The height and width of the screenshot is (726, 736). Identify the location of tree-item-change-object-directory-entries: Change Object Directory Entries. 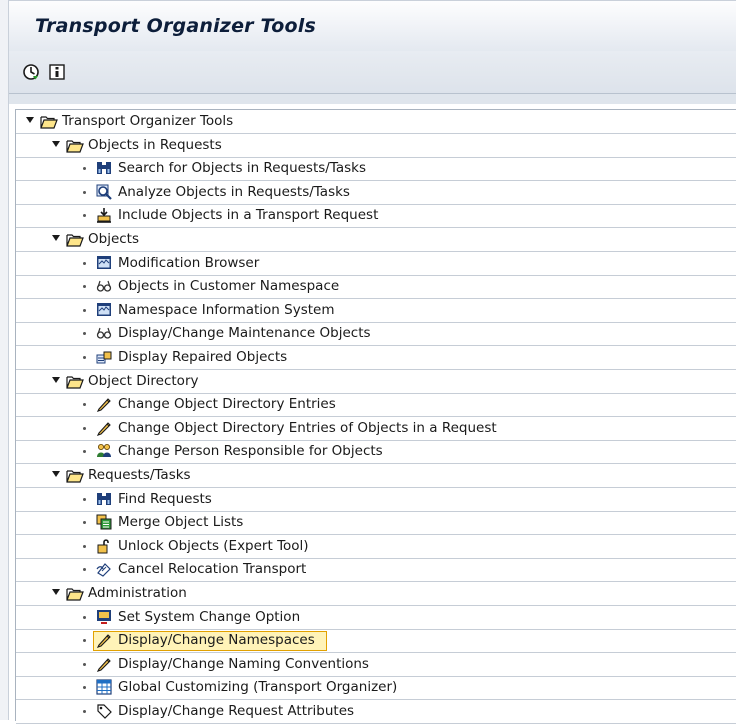
(376, 405).